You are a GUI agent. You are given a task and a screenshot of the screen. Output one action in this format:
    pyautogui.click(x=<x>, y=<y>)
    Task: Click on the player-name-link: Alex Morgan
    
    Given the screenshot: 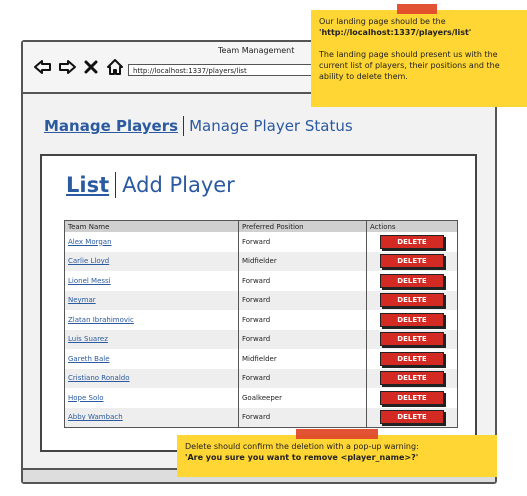 What is the action you would take?
    pyautogui.click(x=90, y=242)
    